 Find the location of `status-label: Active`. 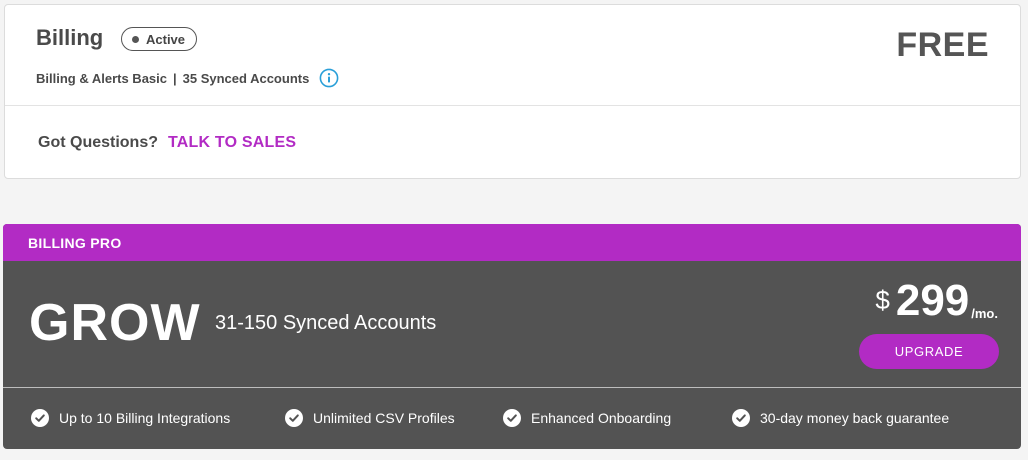

status-label: Active is located at coordinates (166, 39).